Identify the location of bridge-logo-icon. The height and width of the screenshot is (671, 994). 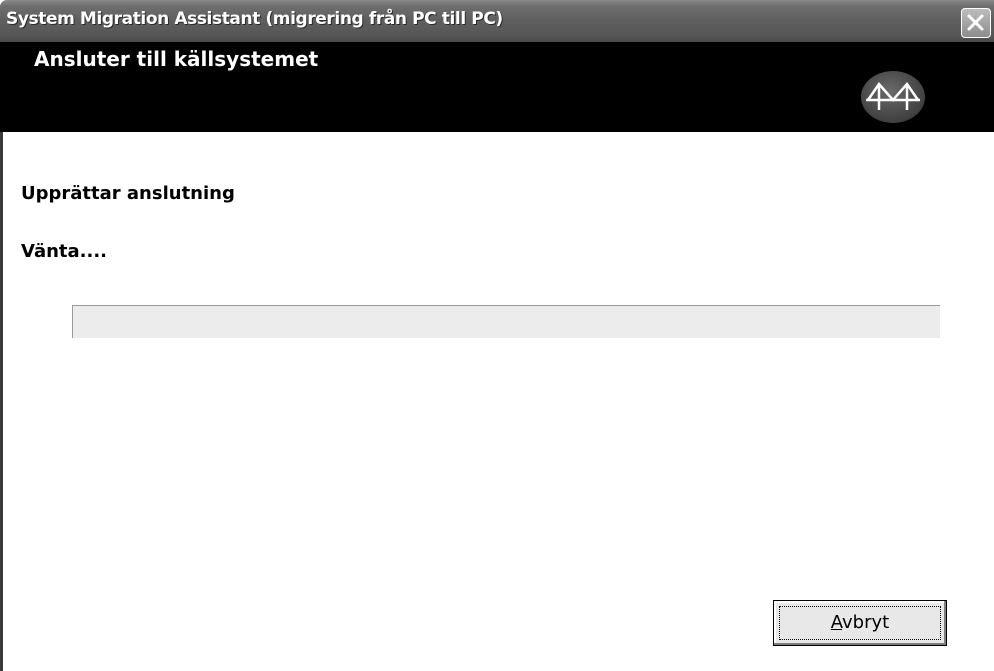
(893, 97).